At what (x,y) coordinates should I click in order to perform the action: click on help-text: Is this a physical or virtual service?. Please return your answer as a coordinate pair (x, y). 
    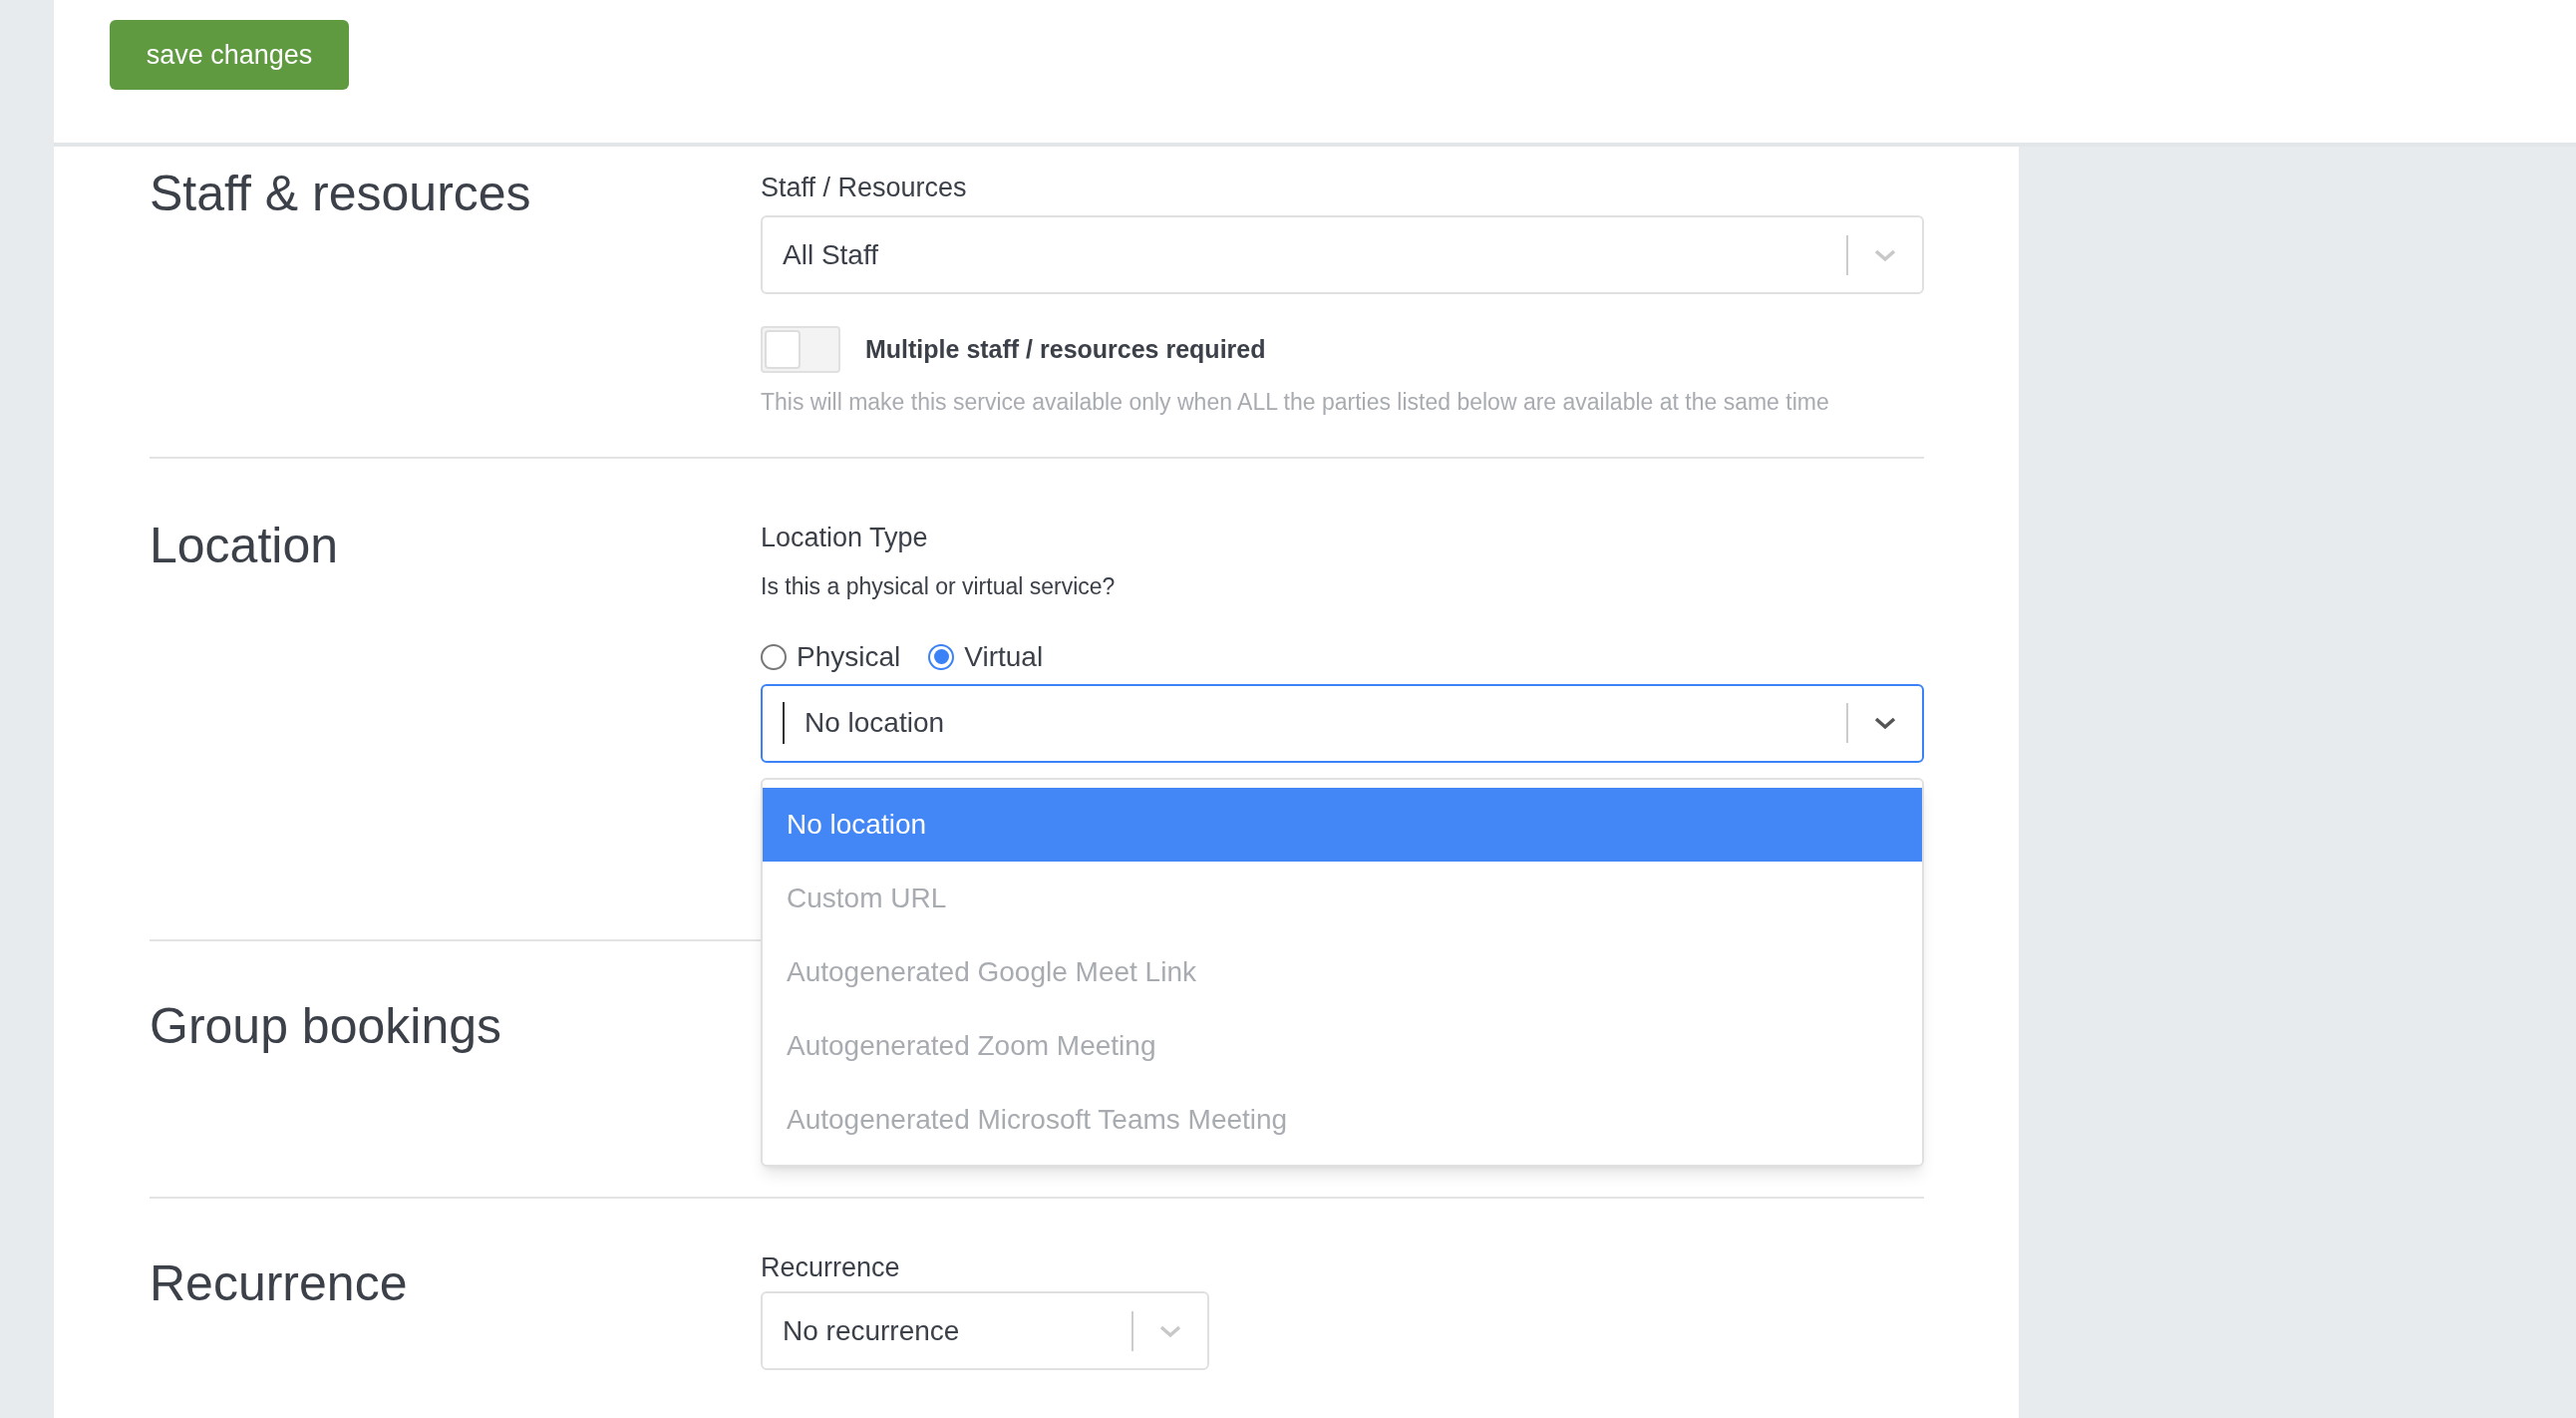
    Looking at the image, I should click on (939, 586).